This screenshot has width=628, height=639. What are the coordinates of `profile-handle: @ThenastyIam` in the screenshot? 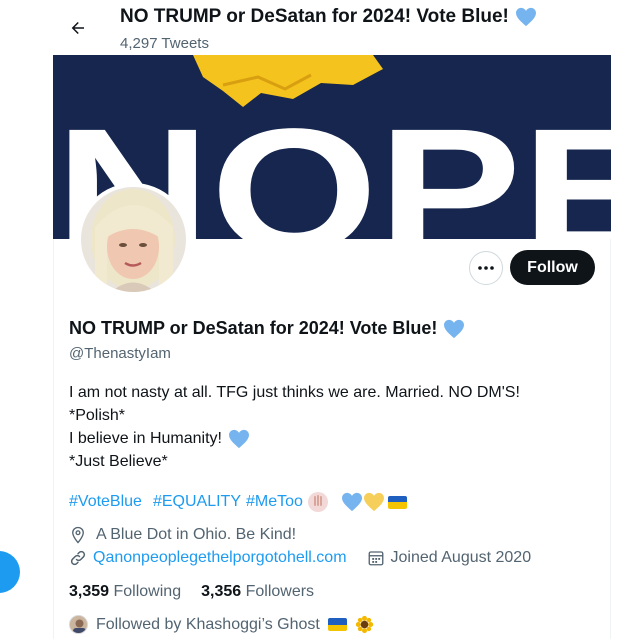 It's located at (120, 353).